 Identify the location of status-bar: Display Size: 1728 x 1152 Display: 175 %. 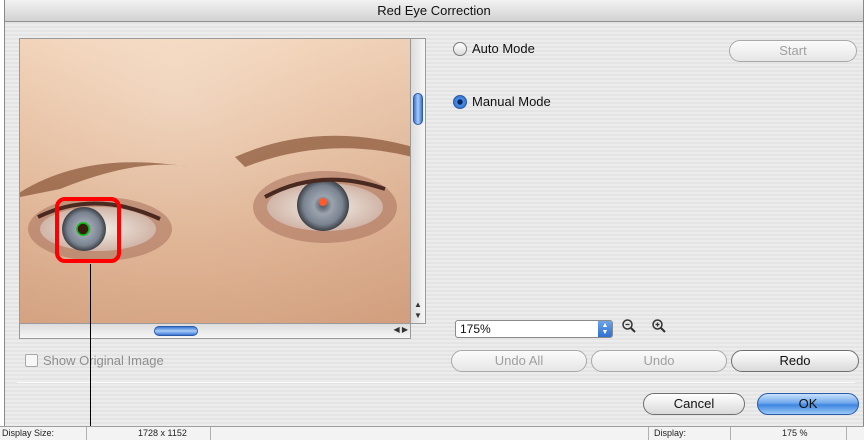
(432, 433).